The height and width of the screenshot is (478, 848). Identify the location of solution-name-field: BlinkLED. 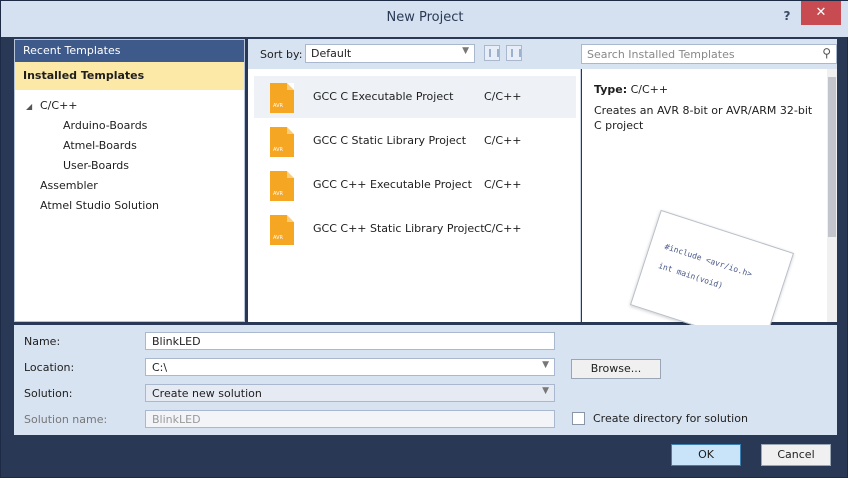
(350, 419).